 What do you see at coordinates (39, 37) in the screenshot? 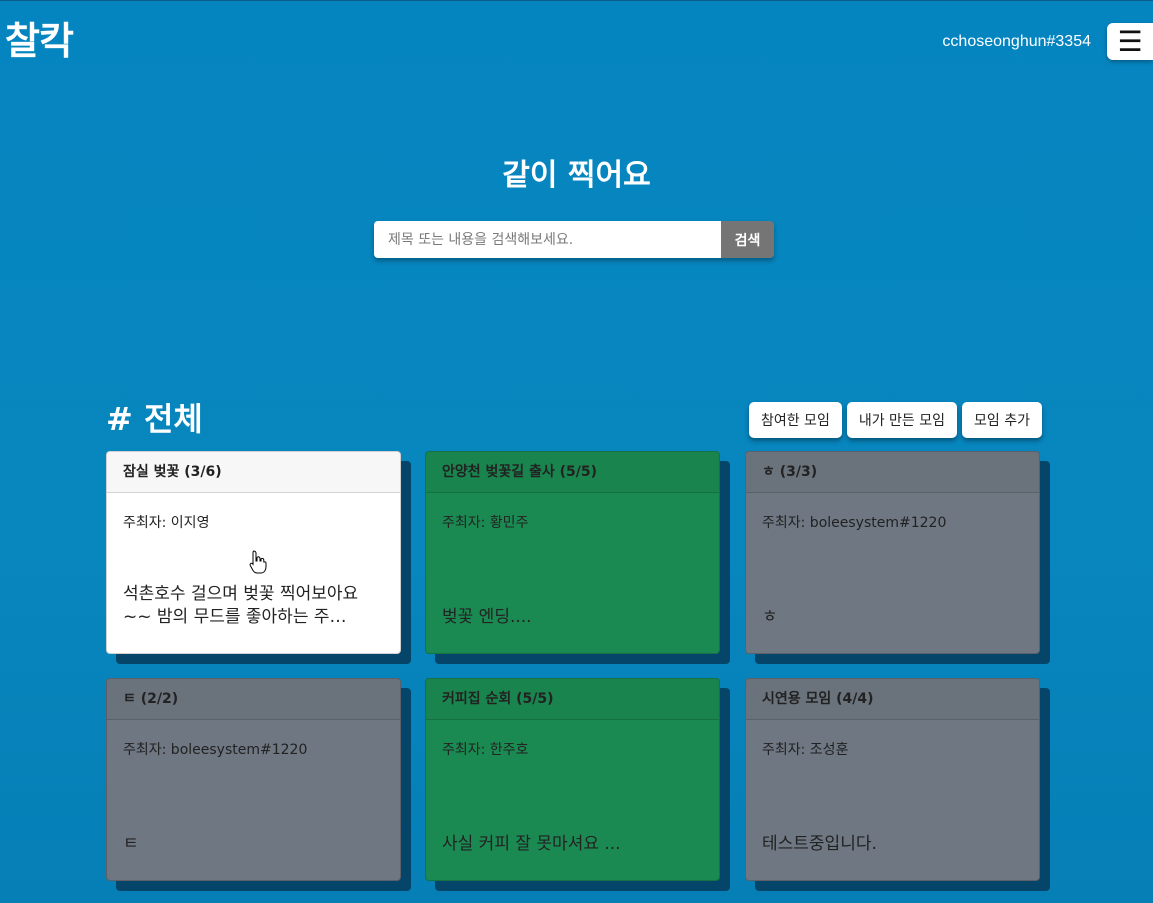
I see `app-logo: 찰칵` at bounding box center [39, 37].